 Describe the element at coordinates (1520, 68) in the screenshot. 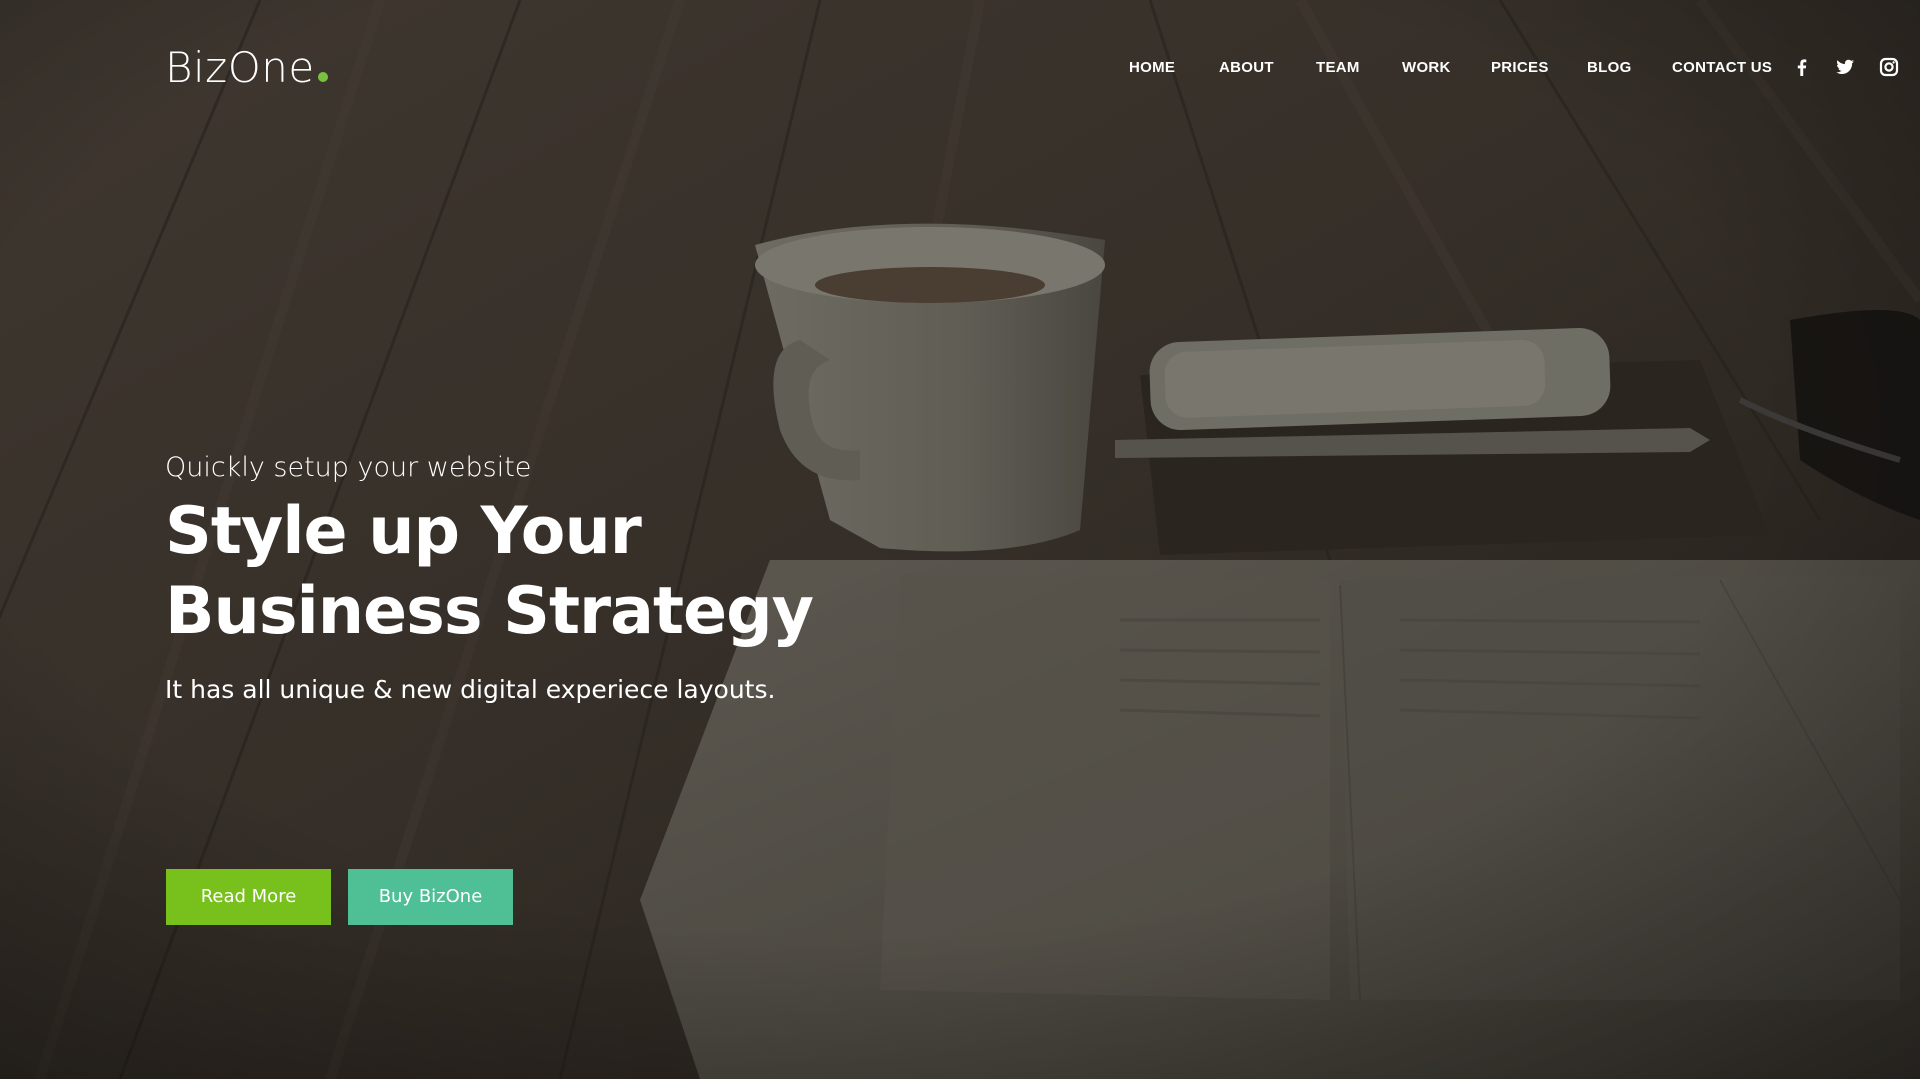

I see `nav-item-prices: PRICES` at that location.